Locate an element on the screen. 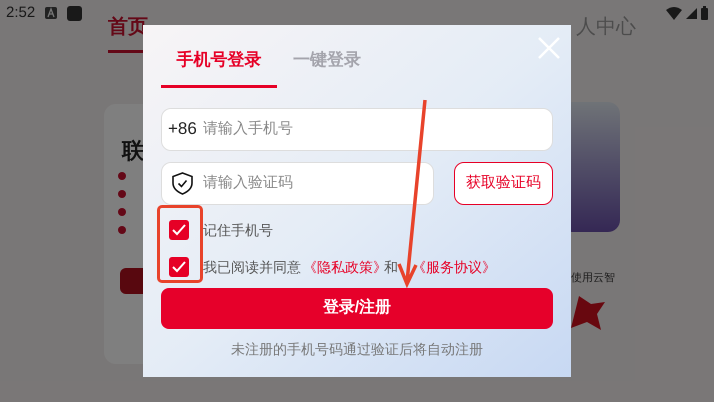 This screenshot has height=402, width=714. card-text: 使用云智 is located at coordinates (593, 278).